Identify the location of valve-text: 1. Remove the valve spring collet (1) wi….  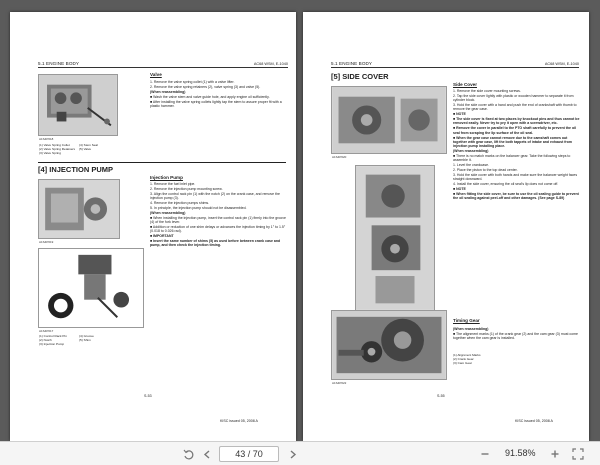
(218, 94).